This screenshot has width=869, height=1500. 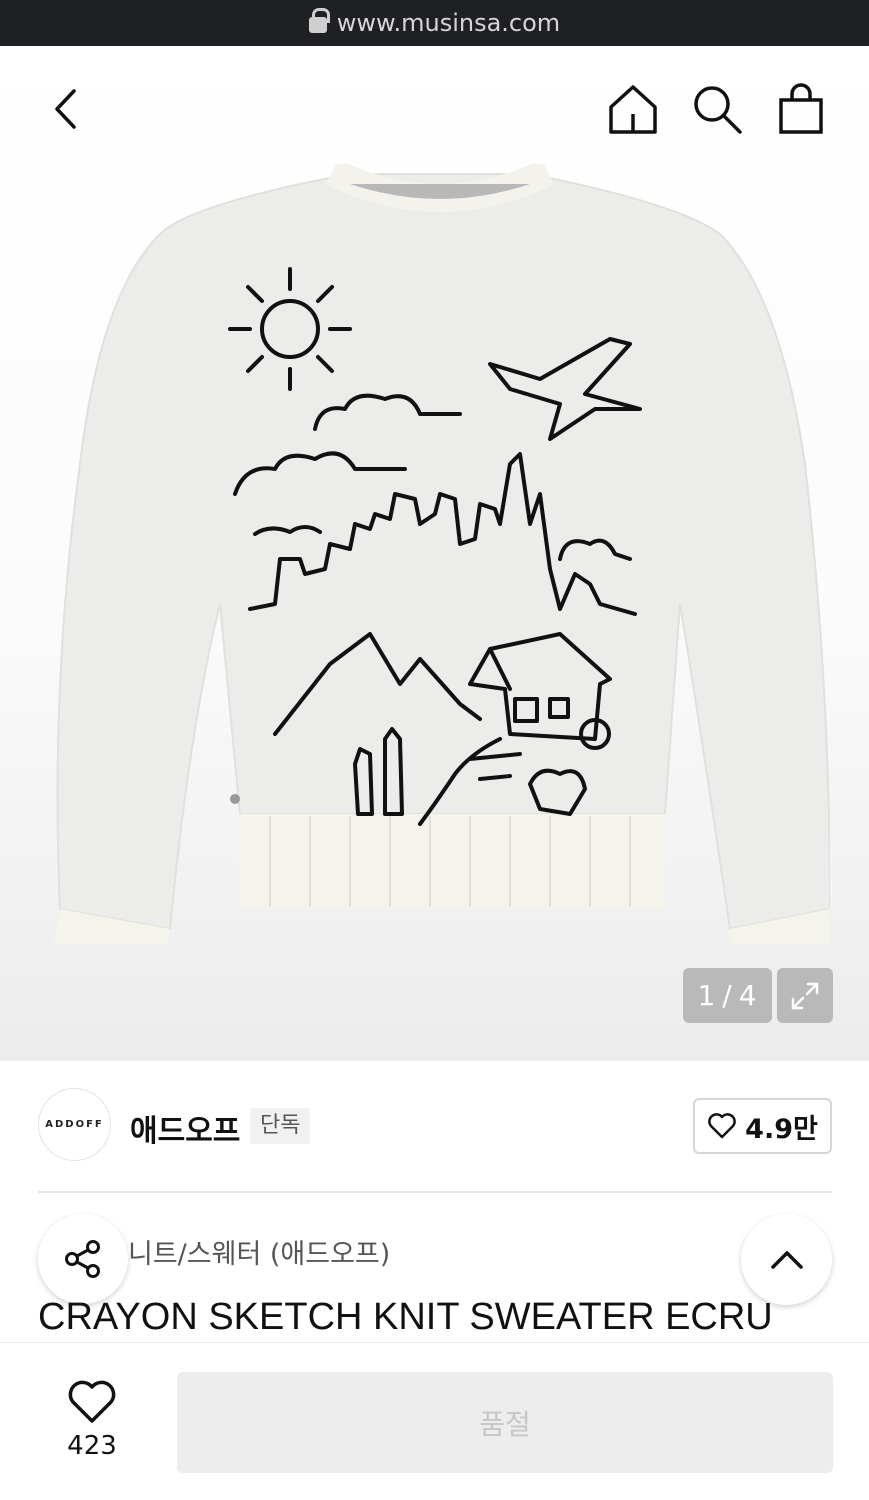 I want to click on divider, so click(x=435, y=1192).